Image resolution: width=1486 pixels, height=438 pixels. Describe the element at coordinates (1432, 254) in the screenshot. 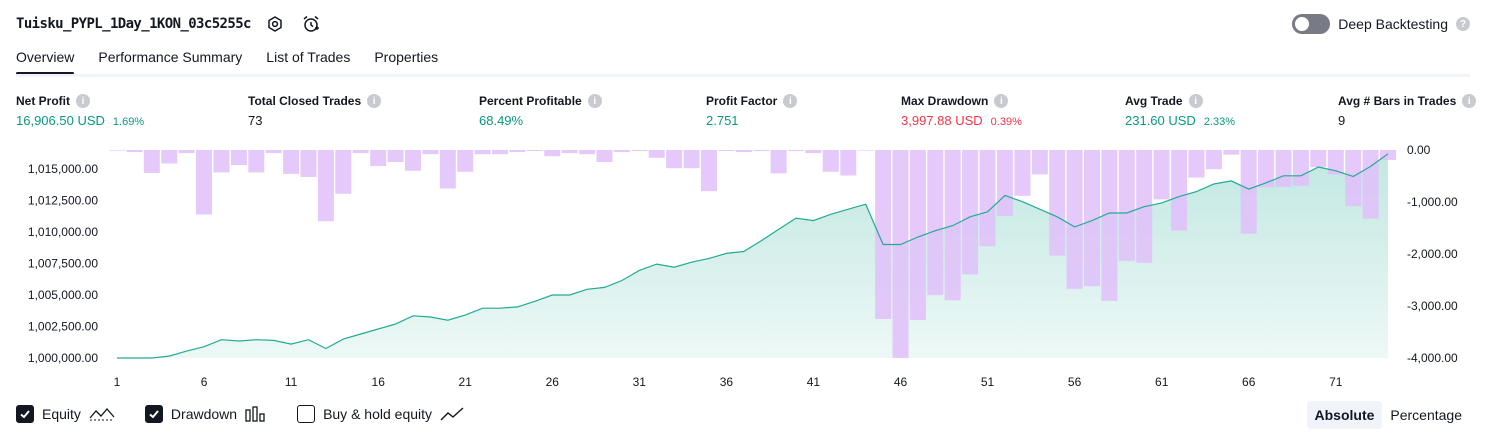

I see `y-right-tick-label: -2,000.00` at that location.